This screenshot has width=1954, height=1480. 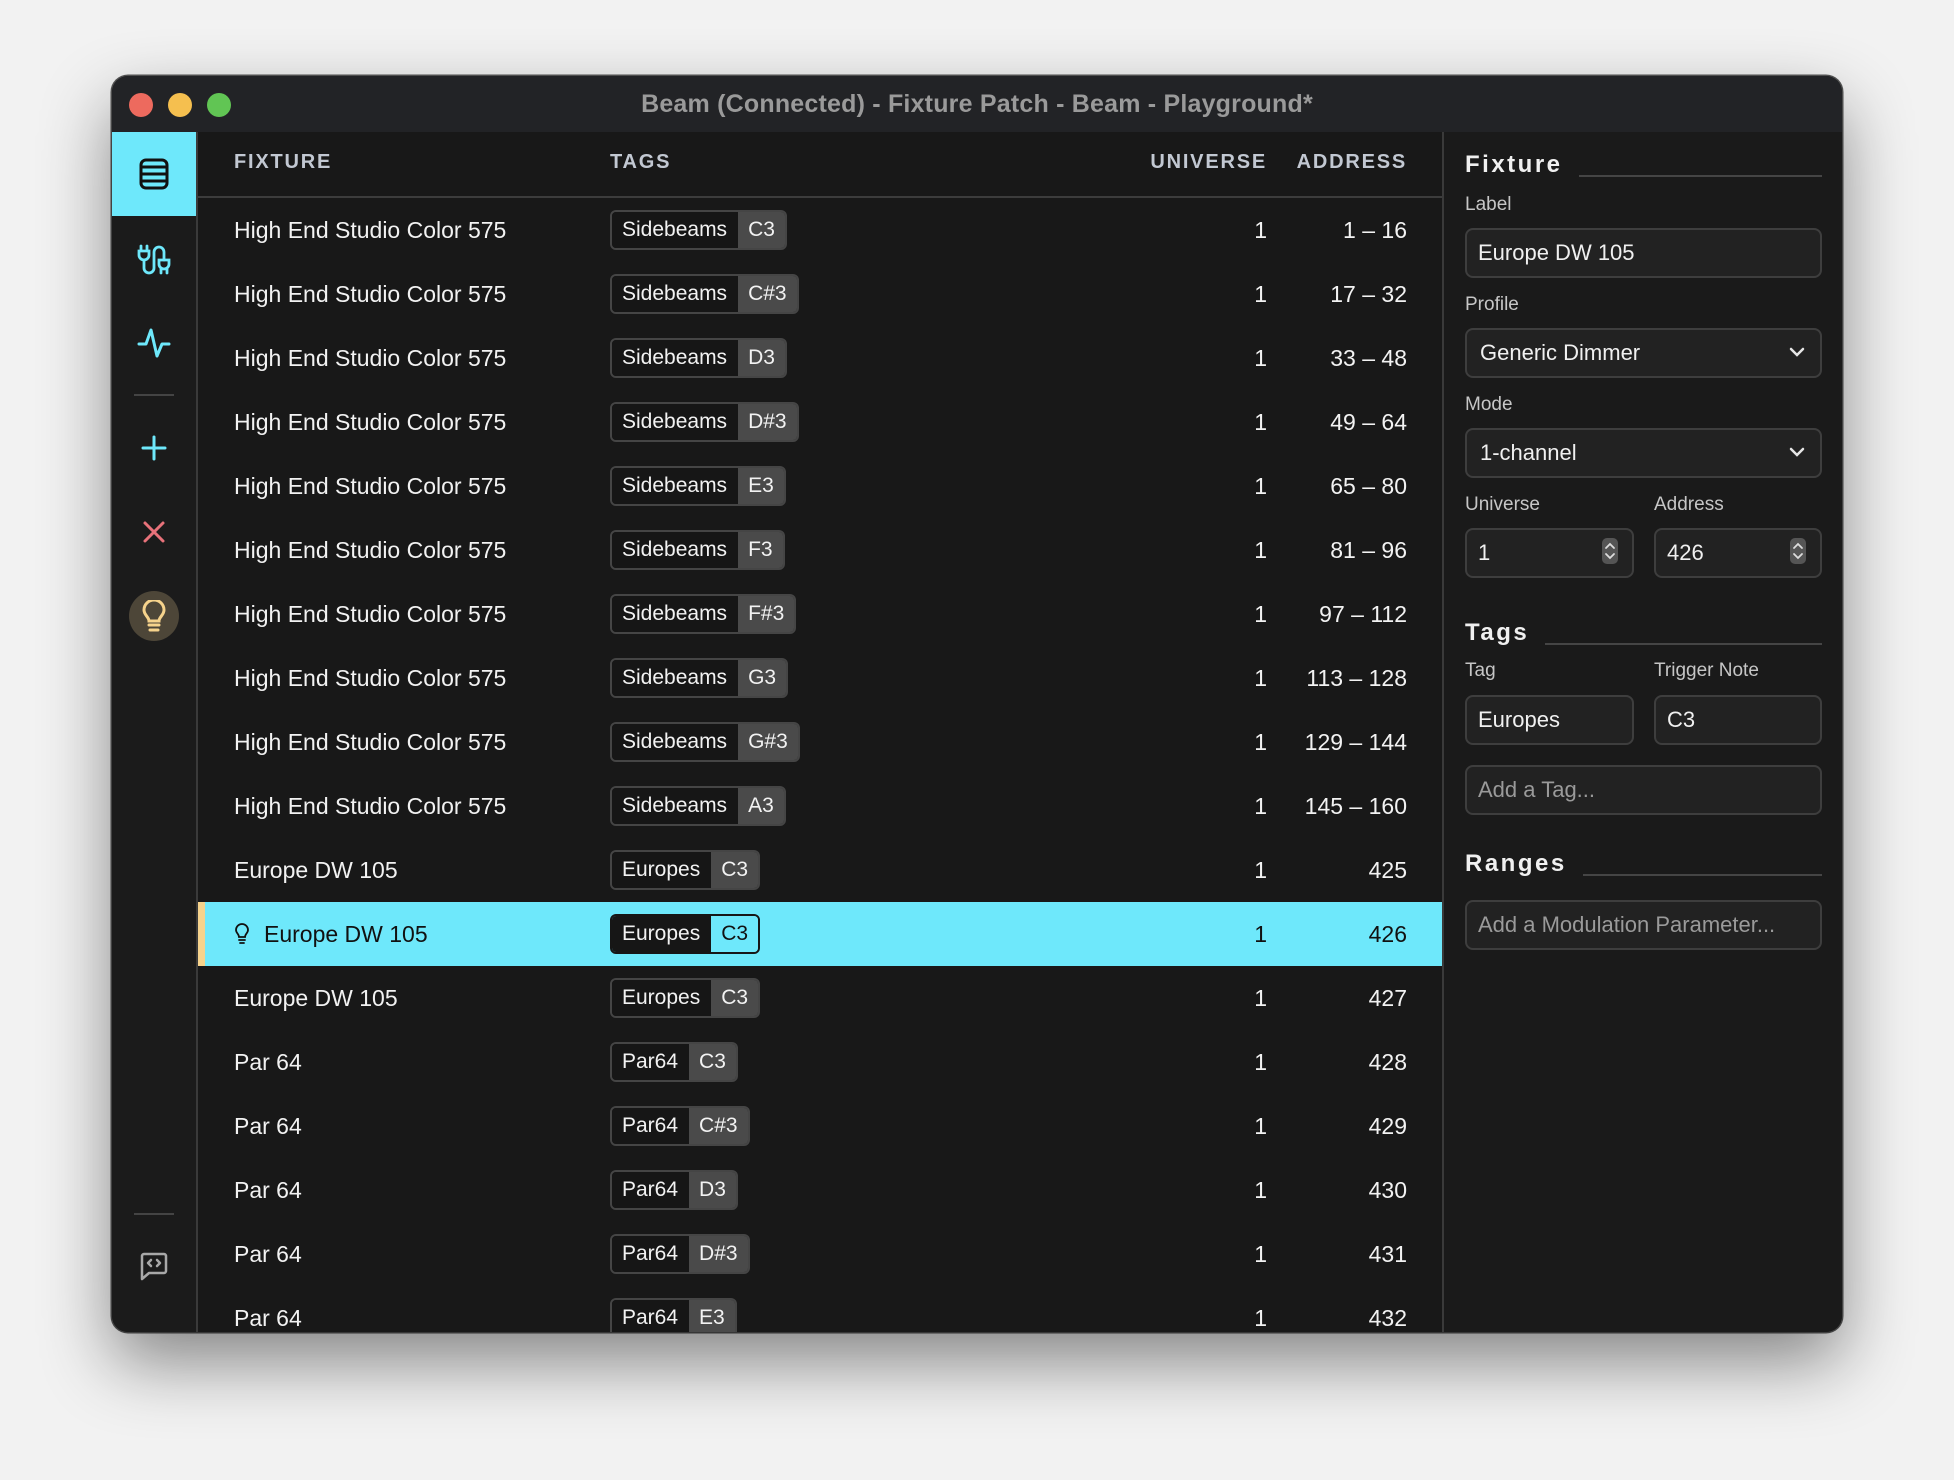 I want to click on settings-button, so click(x=154, y=1325).